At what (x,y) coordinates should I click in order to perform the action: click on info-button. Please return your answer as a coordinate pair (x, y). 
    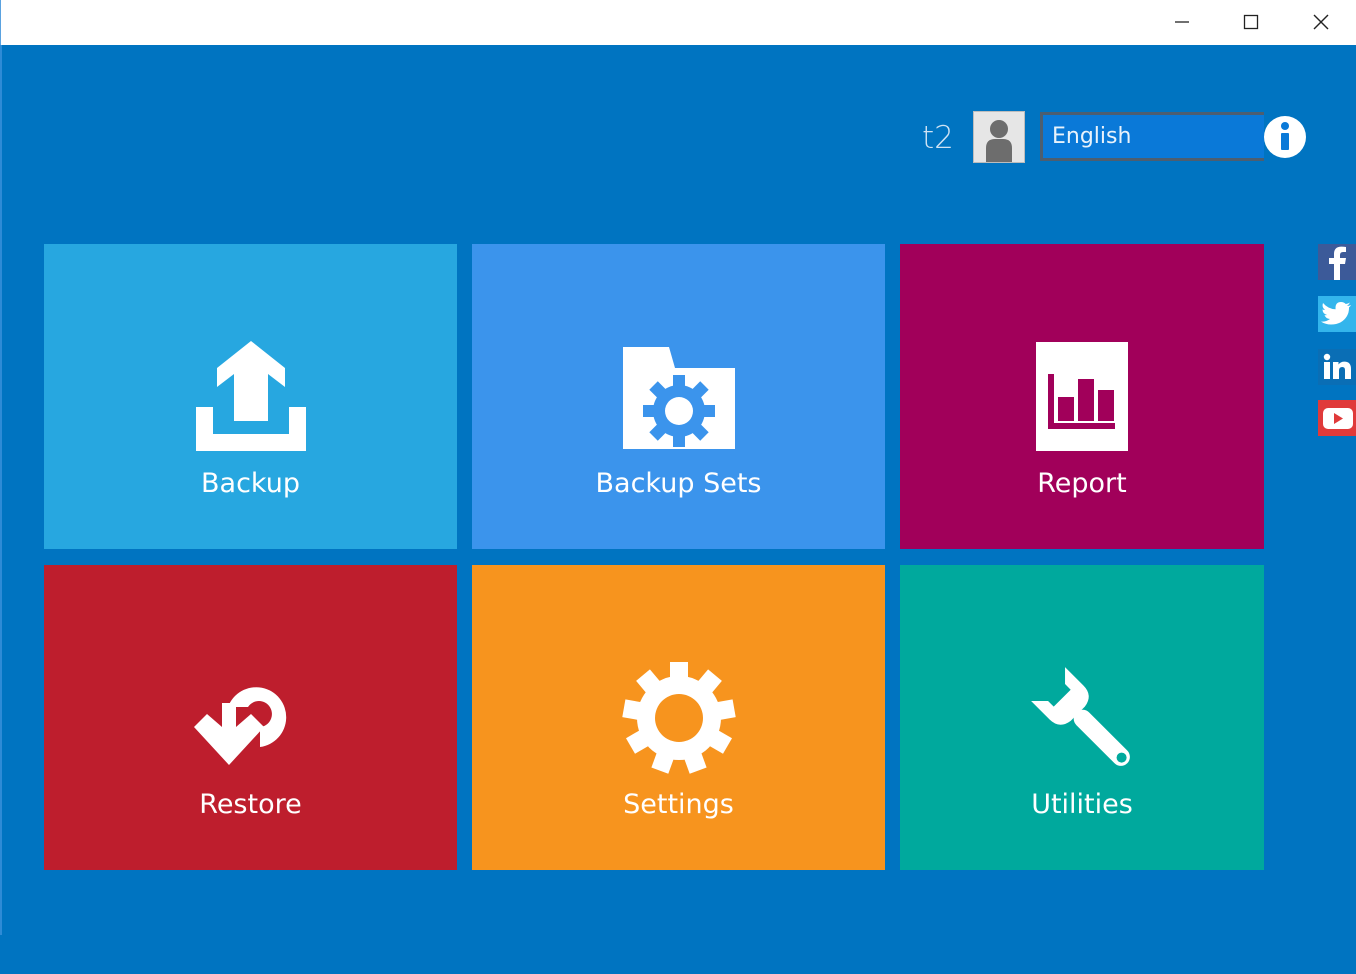
    Looking at the image, I should click on (1285, 137).